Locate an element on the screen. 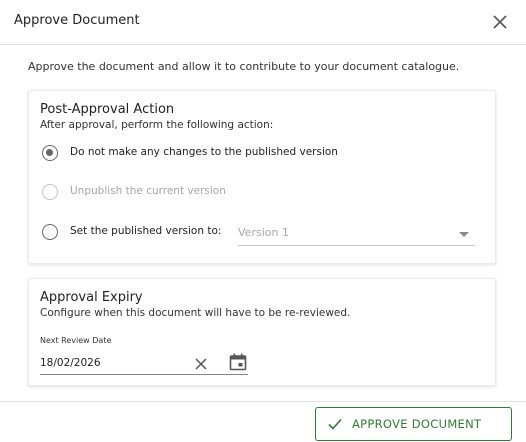 This screenshot has width=526, height=442. expiry-title: Approval Expiry is located at coordinates (91, 297).